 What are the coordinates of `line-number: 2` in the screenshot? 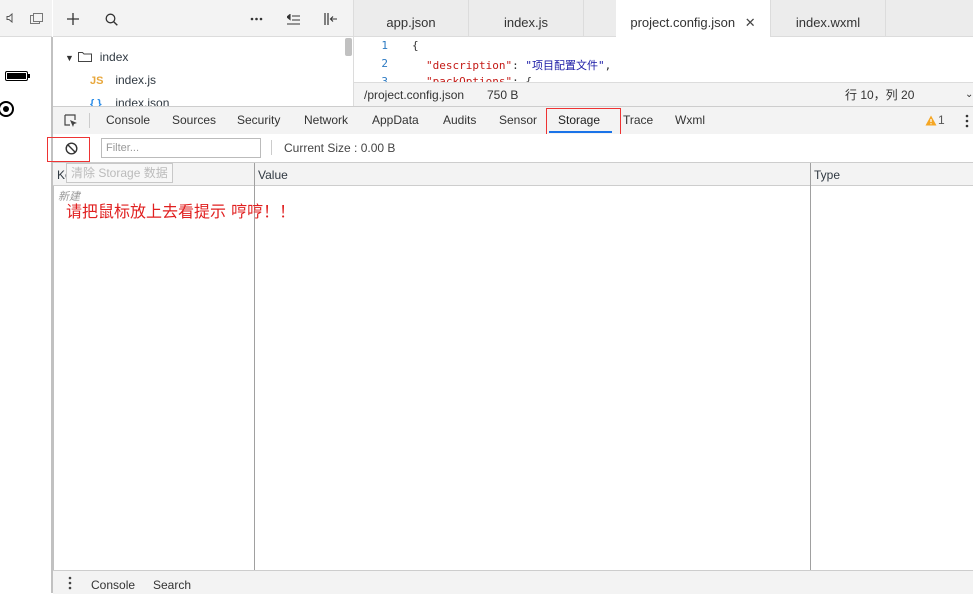 It's located at (384, 63).